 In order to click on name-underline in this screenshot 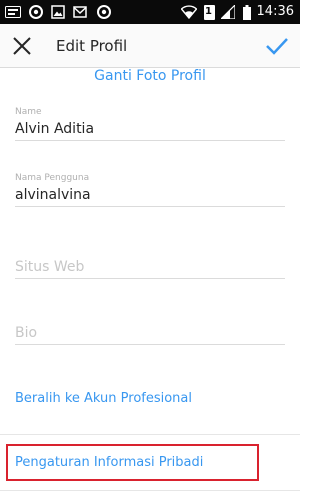, I will do `click(150, 140)`.